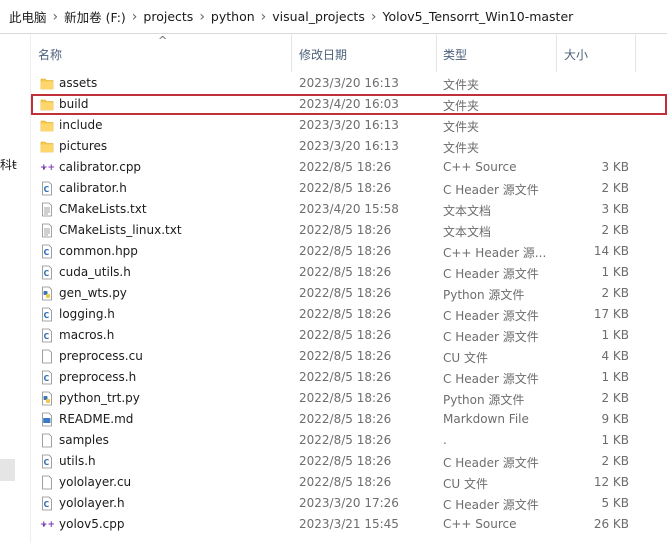 Image resolution: width=667 pixels, height=543 pixels. I want to click on file-row: samples 2022/8/5 18:26. 1 KB, so click(349, 440).